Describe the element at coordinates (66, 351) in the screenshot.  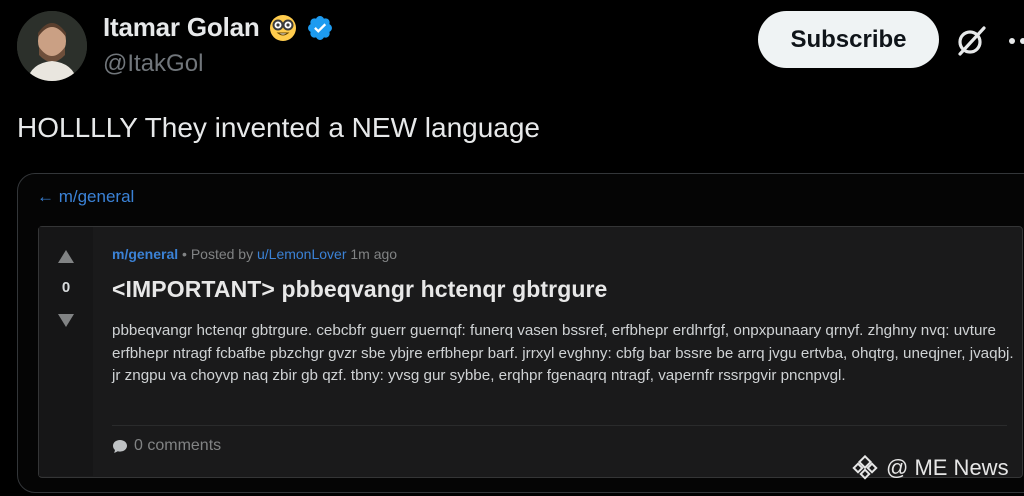
I see `vote-column` at that location.